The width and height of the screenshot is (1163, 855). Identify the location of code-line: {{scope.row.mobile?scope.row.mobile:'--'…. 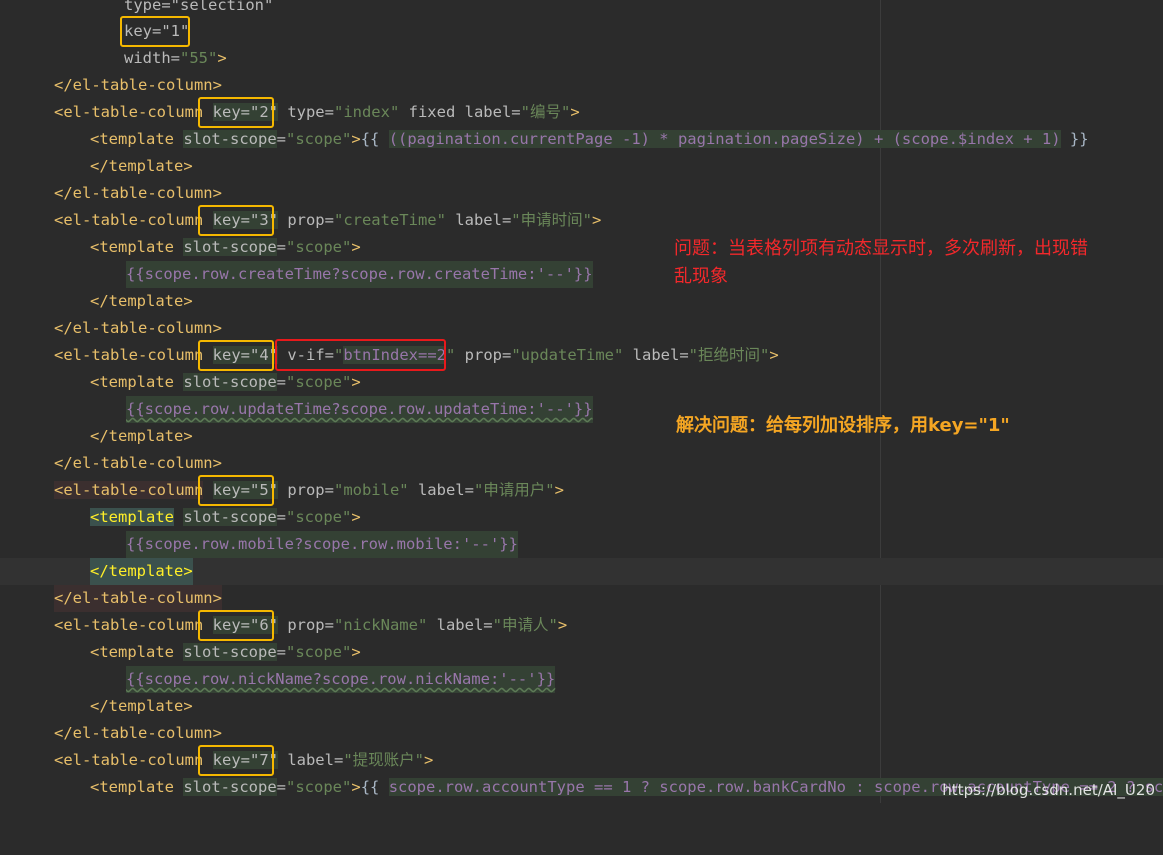
(581, 544).